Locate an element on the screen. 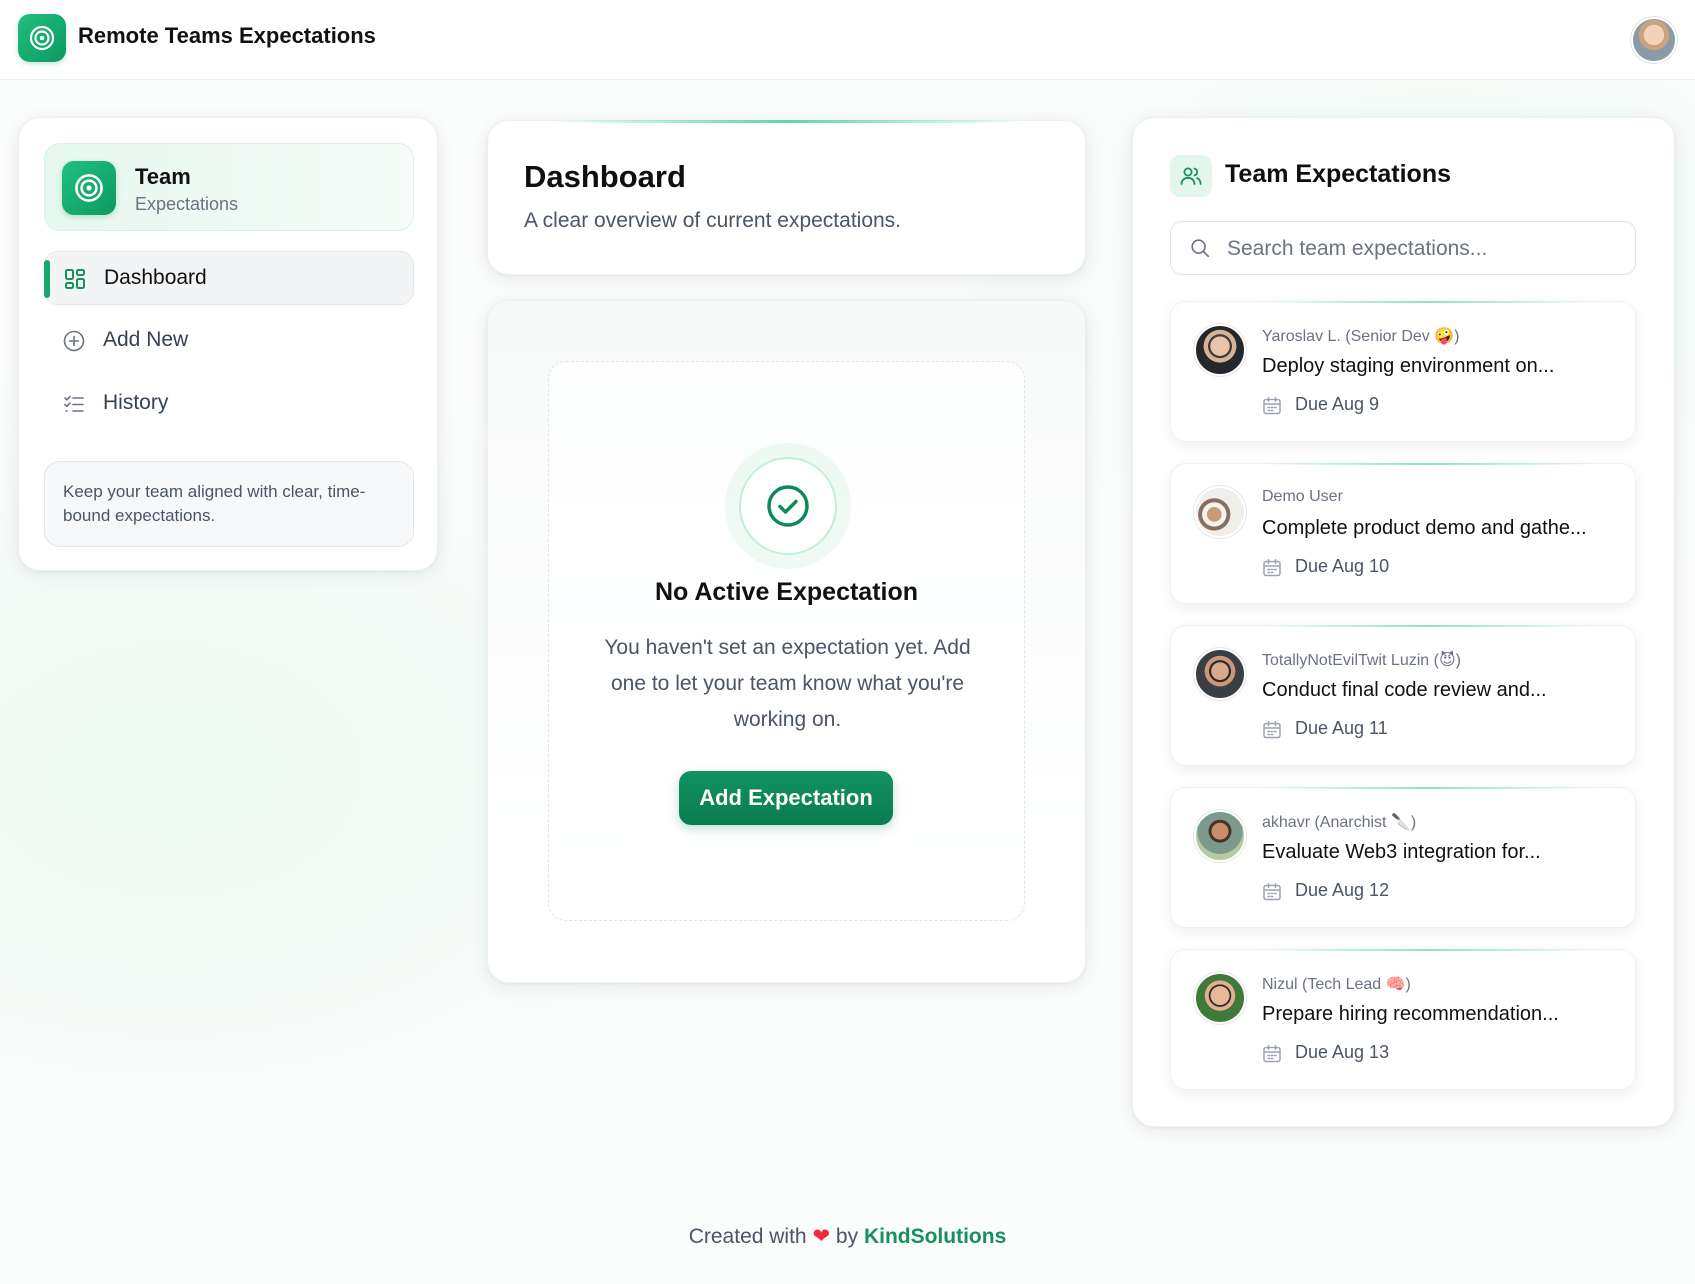  page-title: Dashboard is located at coordinates (605, 176).